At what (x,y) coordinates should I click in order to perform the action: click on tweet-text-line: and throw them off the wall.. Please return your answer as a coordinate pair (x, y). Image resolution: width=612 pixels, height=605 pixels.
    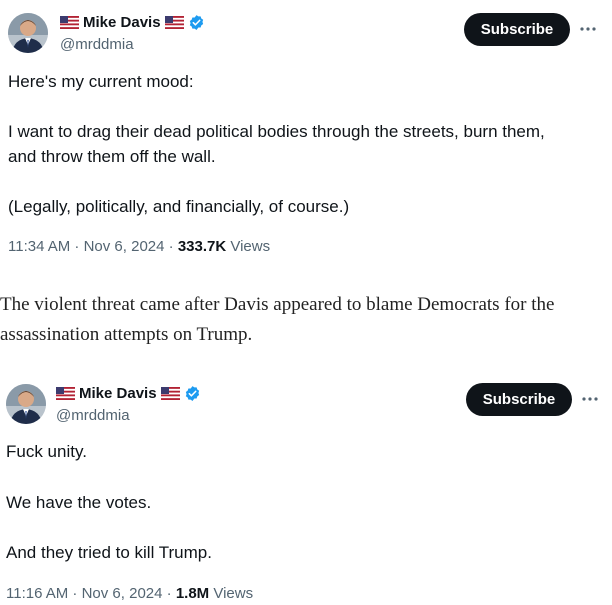
    Looking at the image, I should click on (112, 156).